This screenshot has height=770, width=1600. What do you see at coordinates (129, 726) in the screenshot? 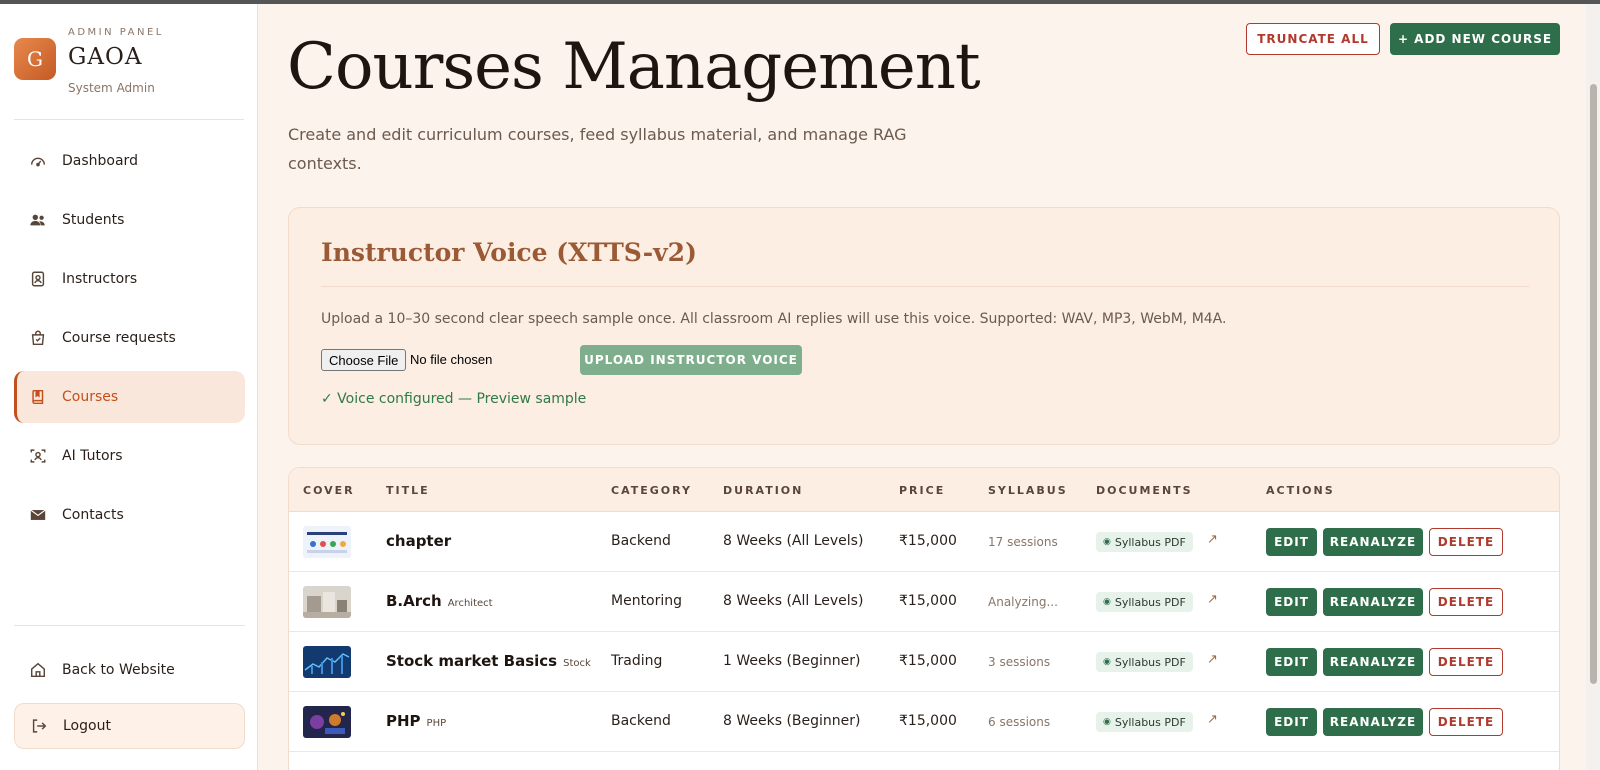
I see `logout-button: Logout` at bounding box center [129, 726].